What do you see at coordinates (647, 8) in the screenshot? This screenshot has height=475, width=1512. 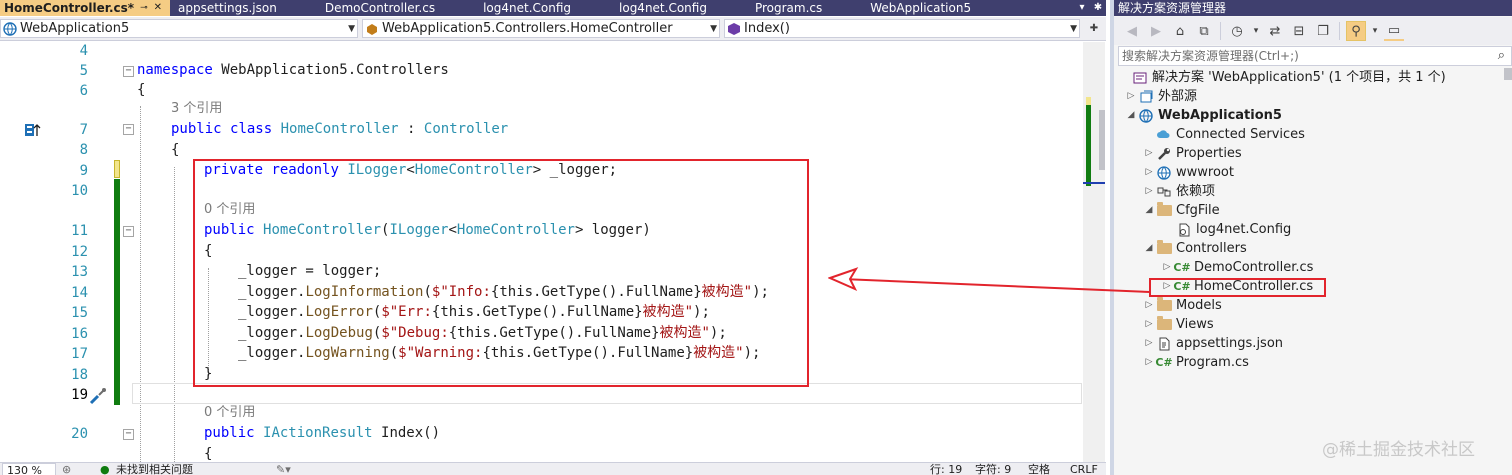 I see `tab-log4net-config-2: log4net.Config` at bounding box center [647, 8].